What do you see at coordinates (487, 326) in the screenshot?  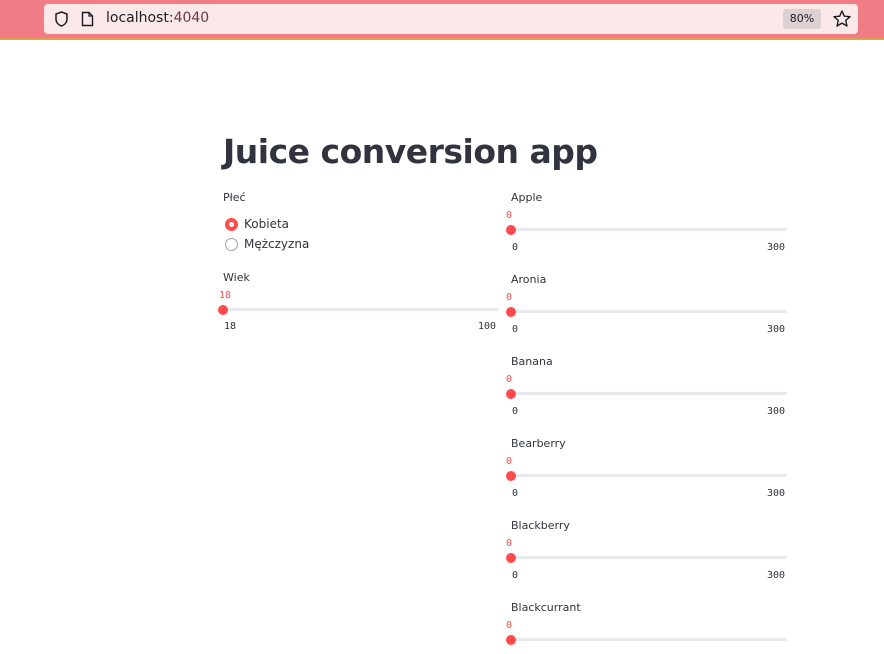 I see `age-max-label: 100` at bounding box center [487, 326].